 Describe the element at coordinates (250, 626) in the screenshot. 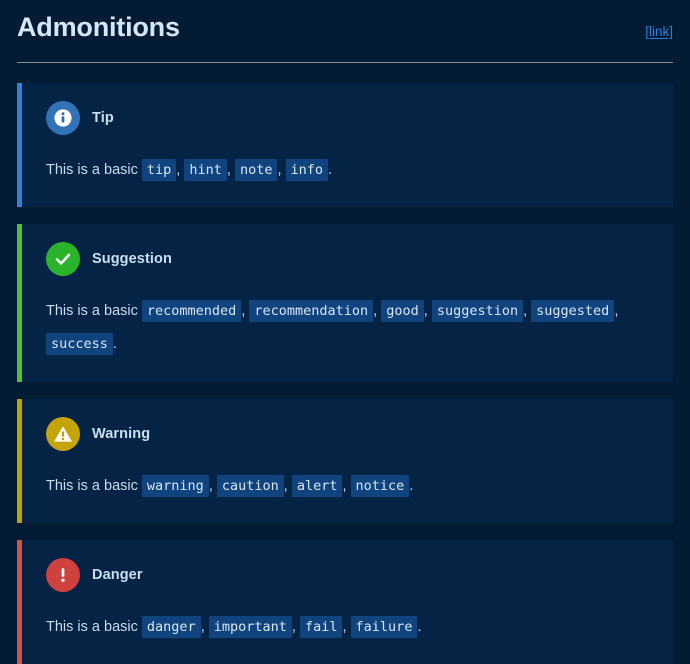

I see `keyword-code-span: important` at that location.